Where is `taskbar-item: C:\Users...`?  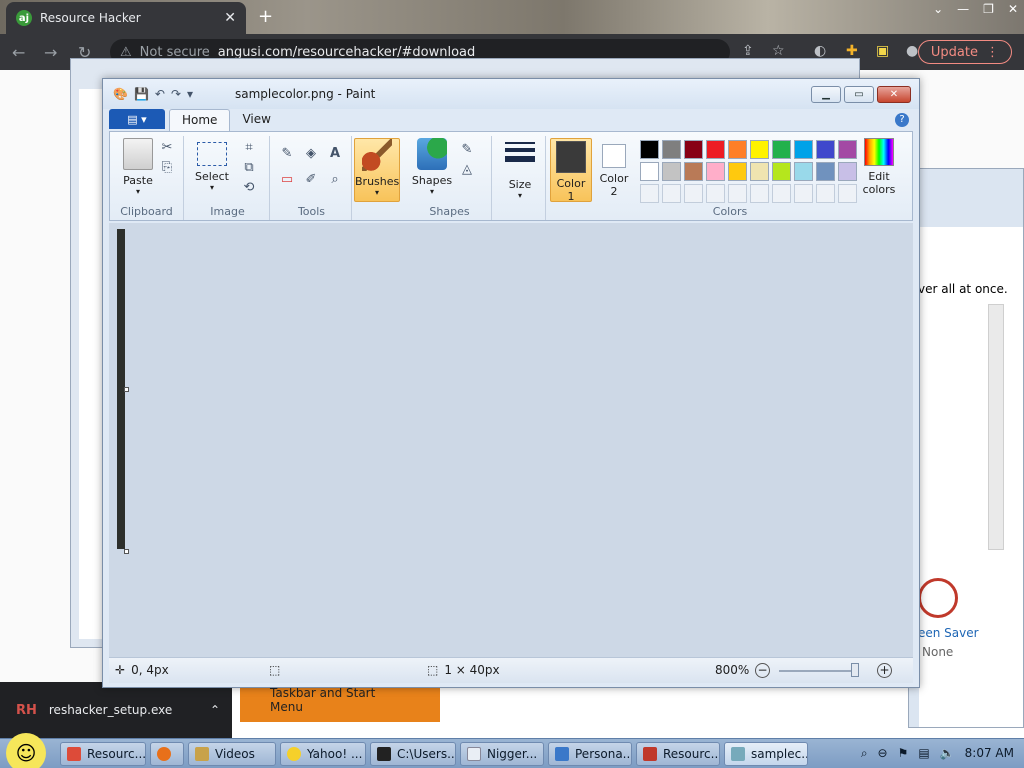
taskbar-item: C:\Users... is located at coordinates (413, 754).